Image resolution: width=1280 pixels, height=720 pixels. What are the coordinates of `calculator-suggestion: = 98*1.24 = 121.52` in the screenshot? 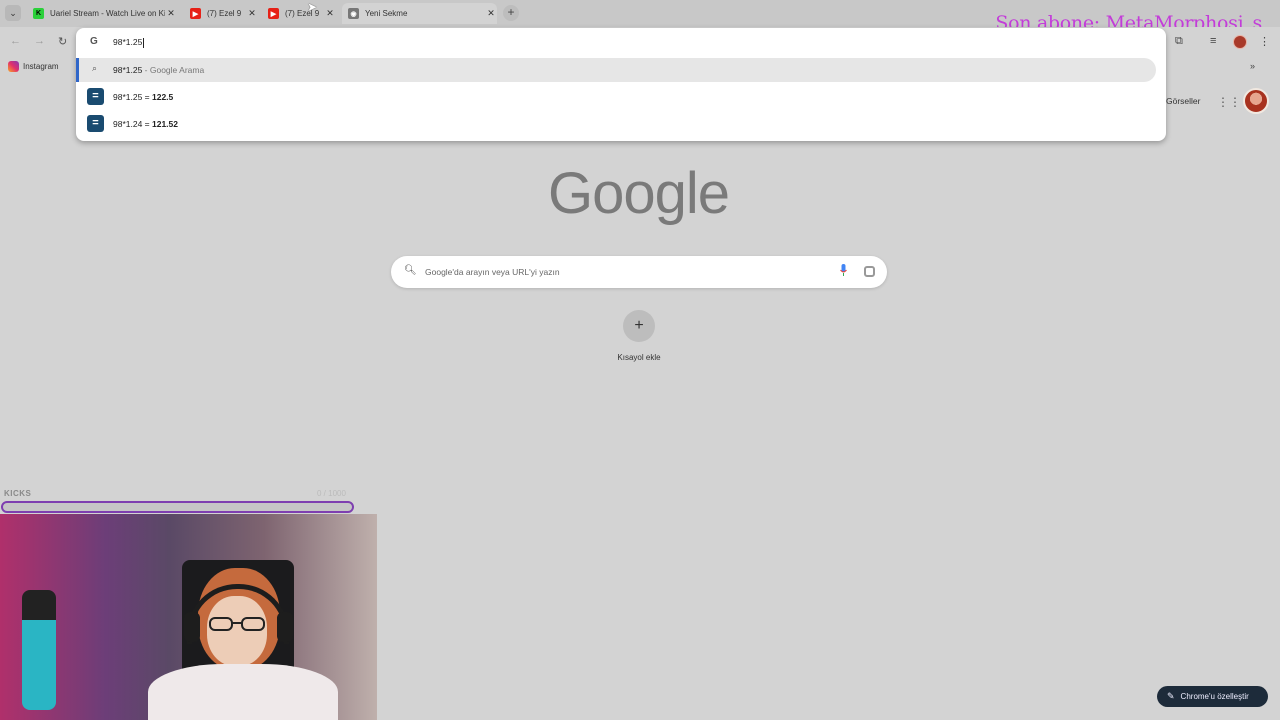 It's located at (621, 125).